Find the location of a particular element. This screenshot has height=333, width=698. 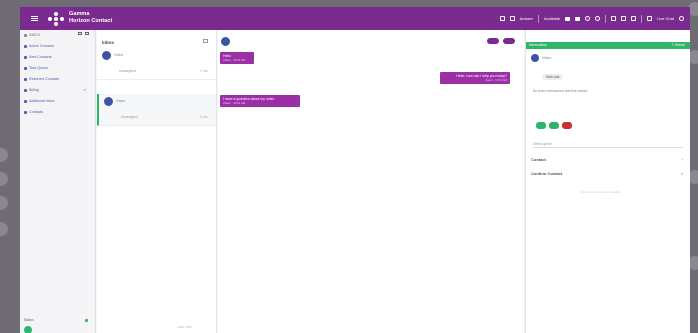

calendar-icon is located at coordinates (512, 18).